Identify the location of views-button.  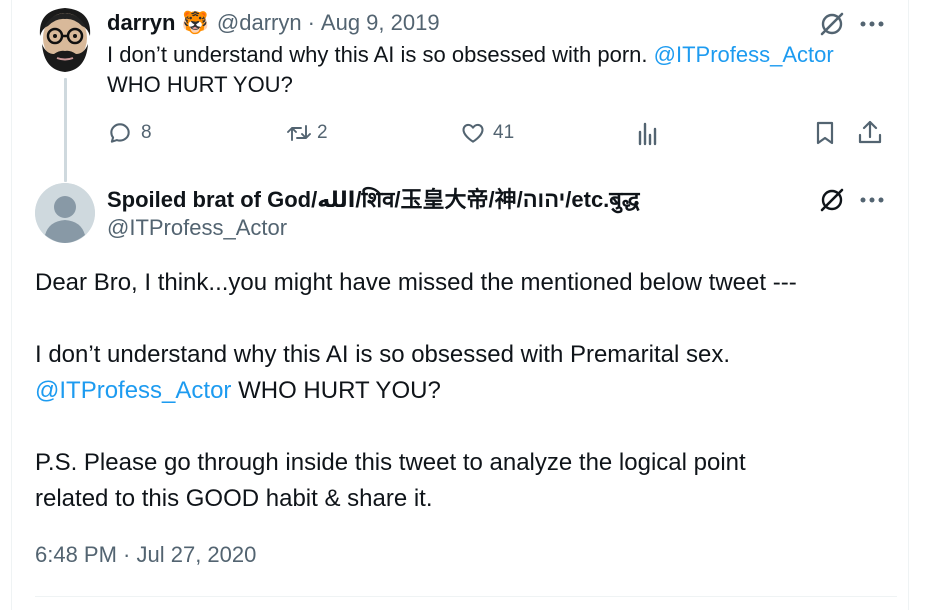
(648, 134).